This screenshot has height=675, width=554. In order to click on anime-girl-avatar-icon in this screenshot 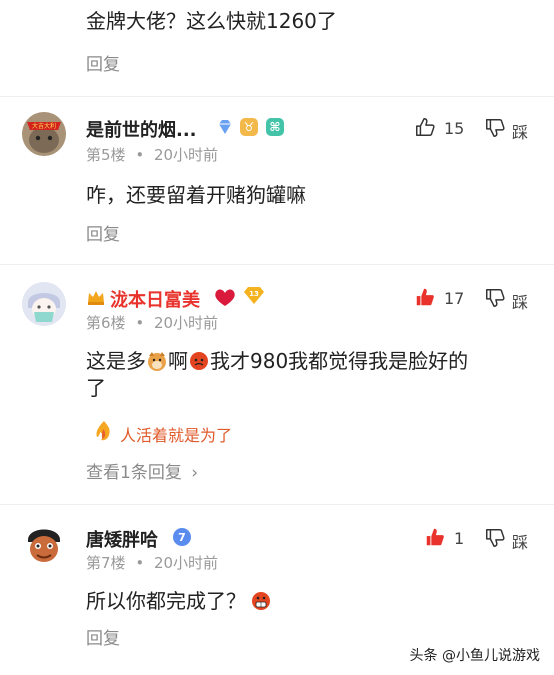, I will do `click(44, 304)`.